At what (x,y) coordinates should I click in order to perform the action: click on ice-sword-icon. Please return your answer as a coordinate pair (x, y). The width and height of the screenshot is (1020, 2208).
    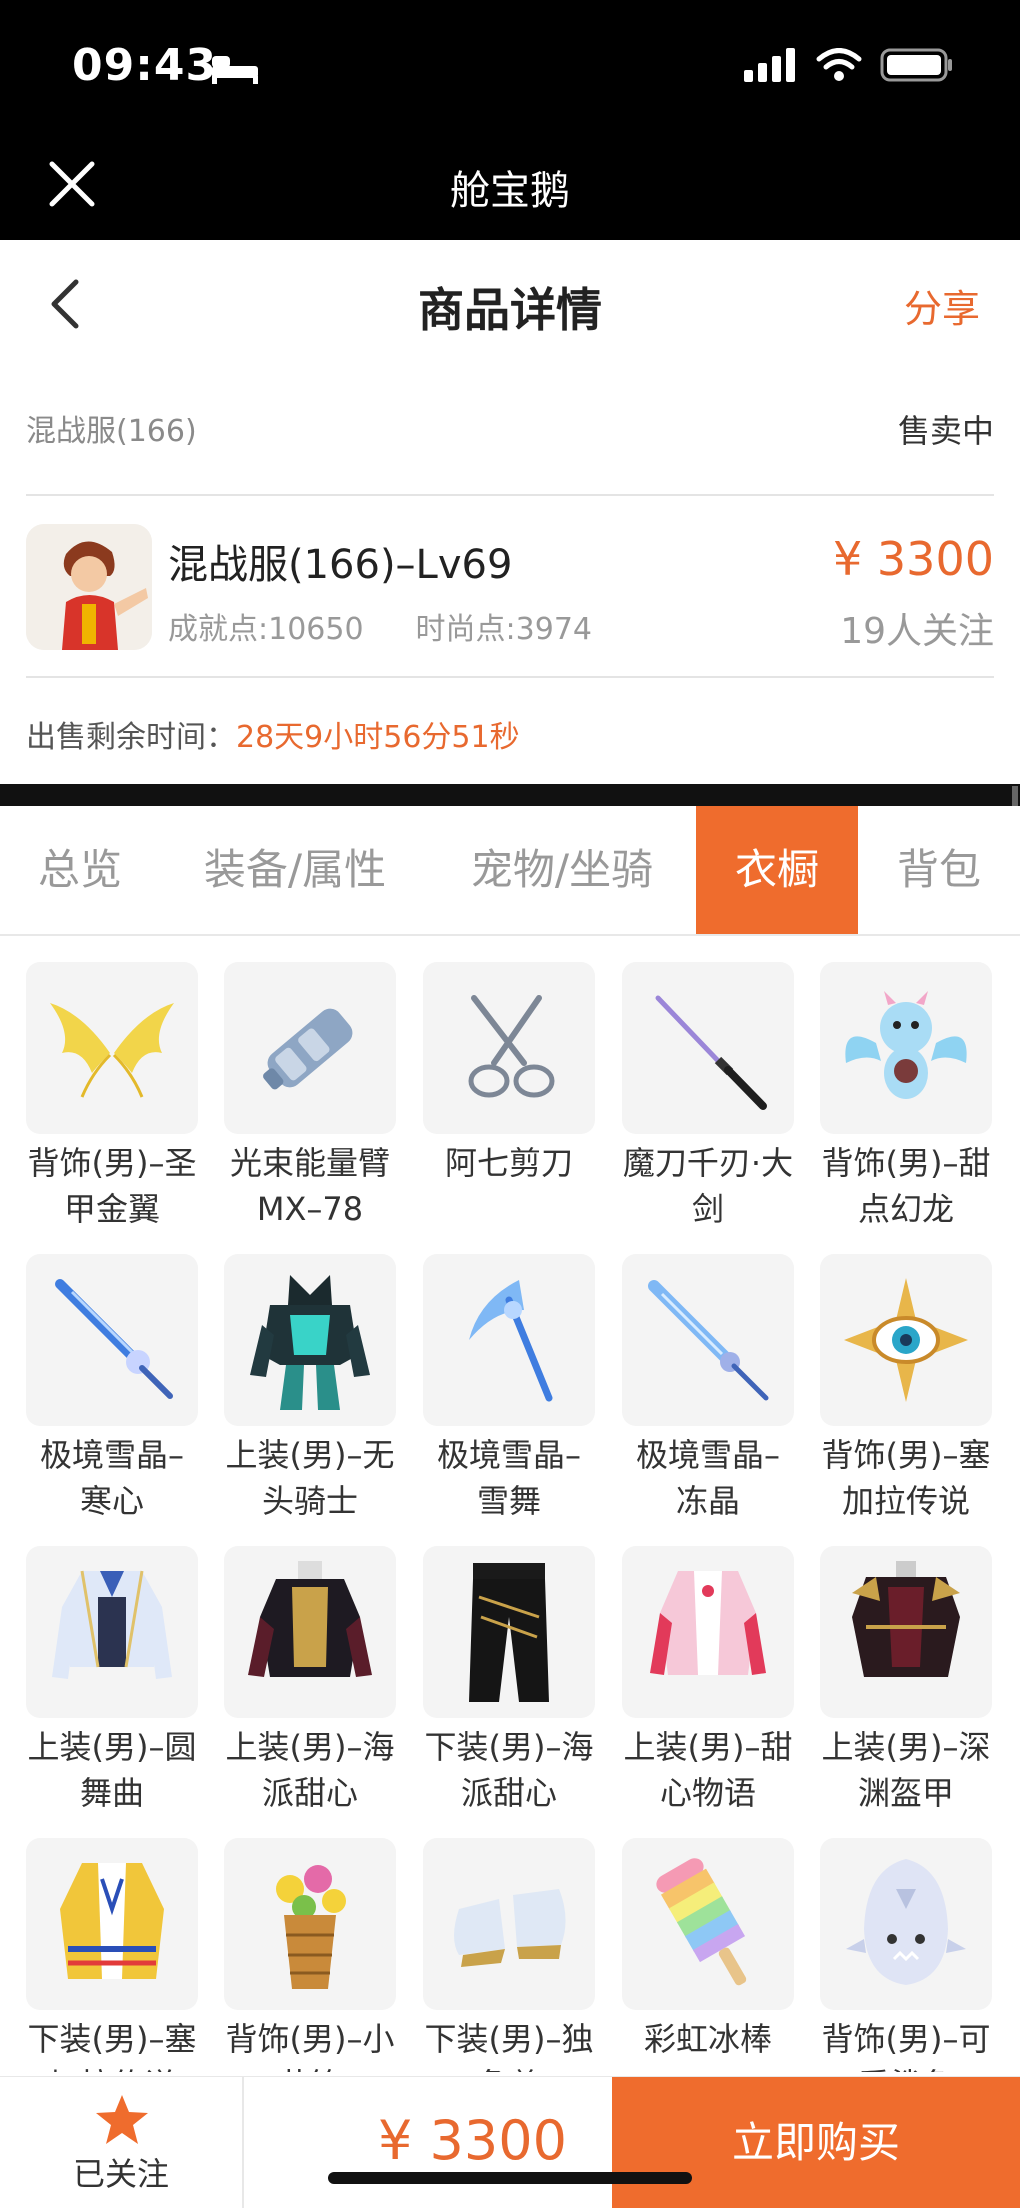
    Looking at the image, I should click on (114, 1339).